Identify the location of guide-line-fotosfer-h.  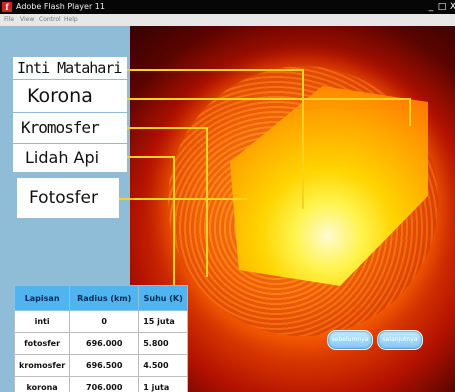
(183, 199).